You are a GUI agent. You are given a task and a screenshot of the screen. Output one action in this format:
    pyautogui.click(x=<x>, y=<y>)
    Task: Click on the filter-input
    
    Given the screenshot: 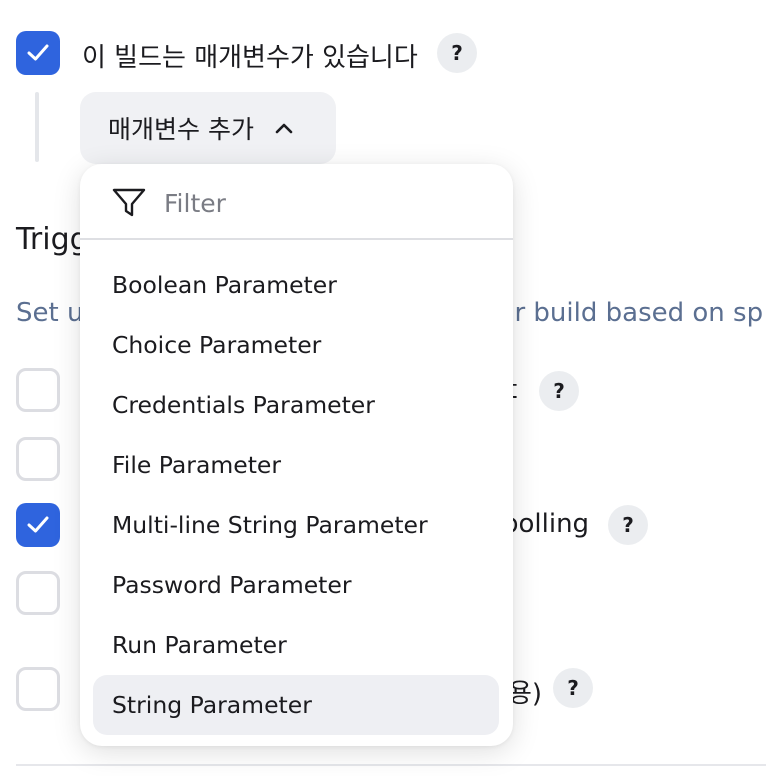 What is the action you would take?
    pyautogui.click(x=324, y=203)
    